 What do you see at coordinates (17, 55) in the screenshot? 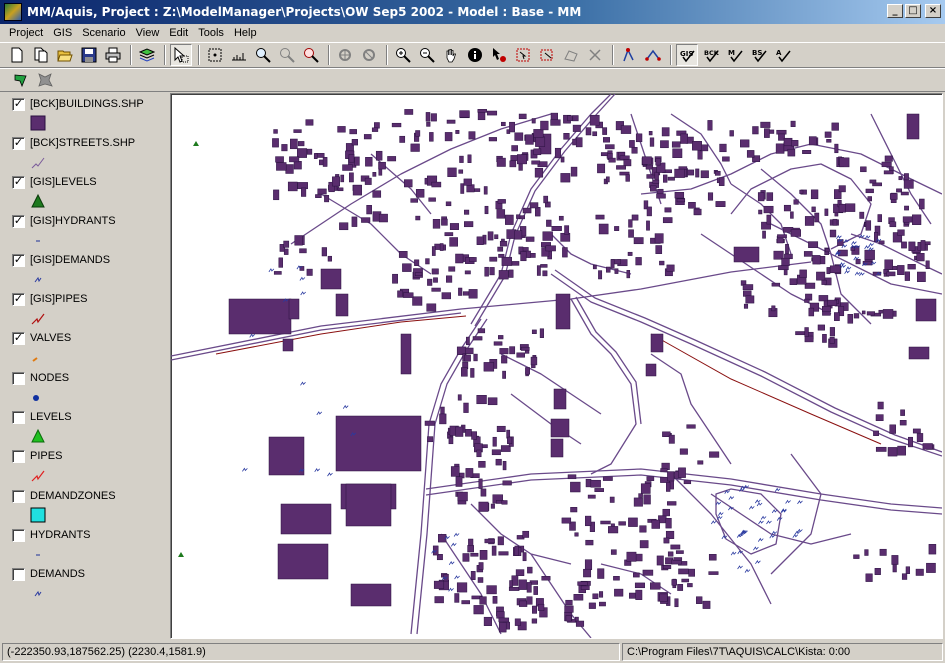
I see `new-icon` at bounding box center [17, 55].